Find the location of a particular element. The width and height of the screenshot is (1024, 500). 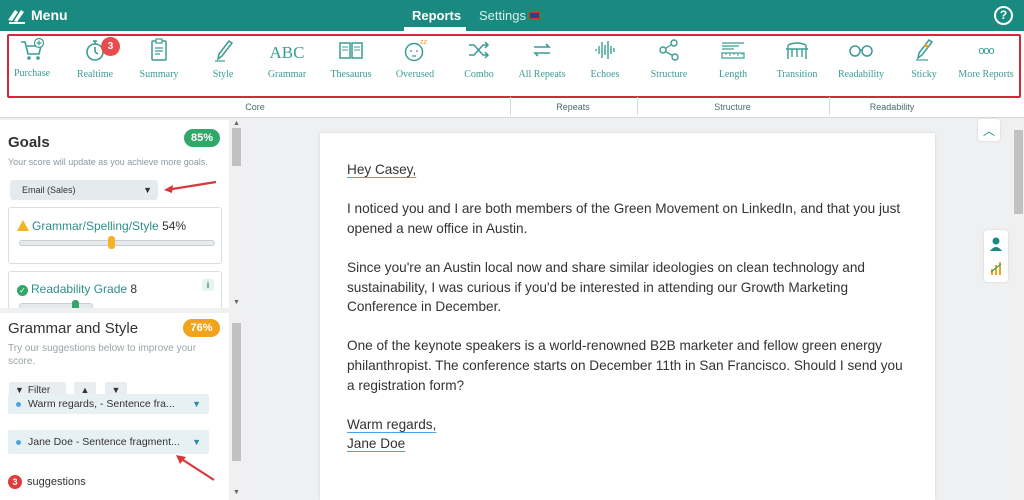

tool-transition: Transition is located at coordinates (797, 60).